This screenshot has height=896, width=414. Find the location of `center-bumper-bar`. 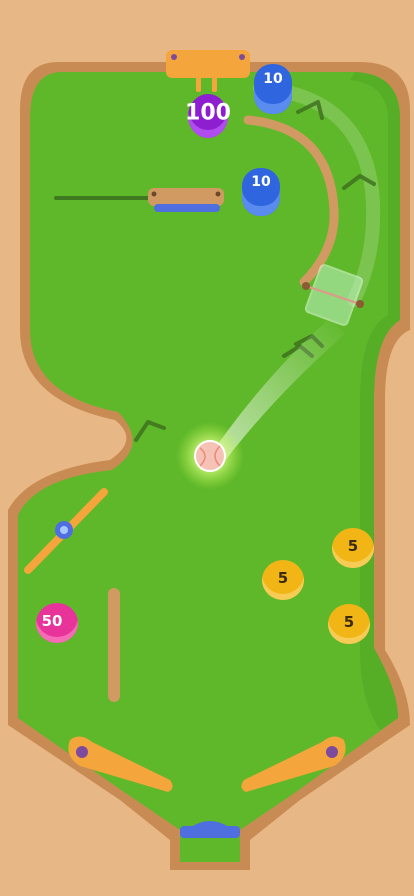

center-bumper-bar is located at coordinates (186, 197).